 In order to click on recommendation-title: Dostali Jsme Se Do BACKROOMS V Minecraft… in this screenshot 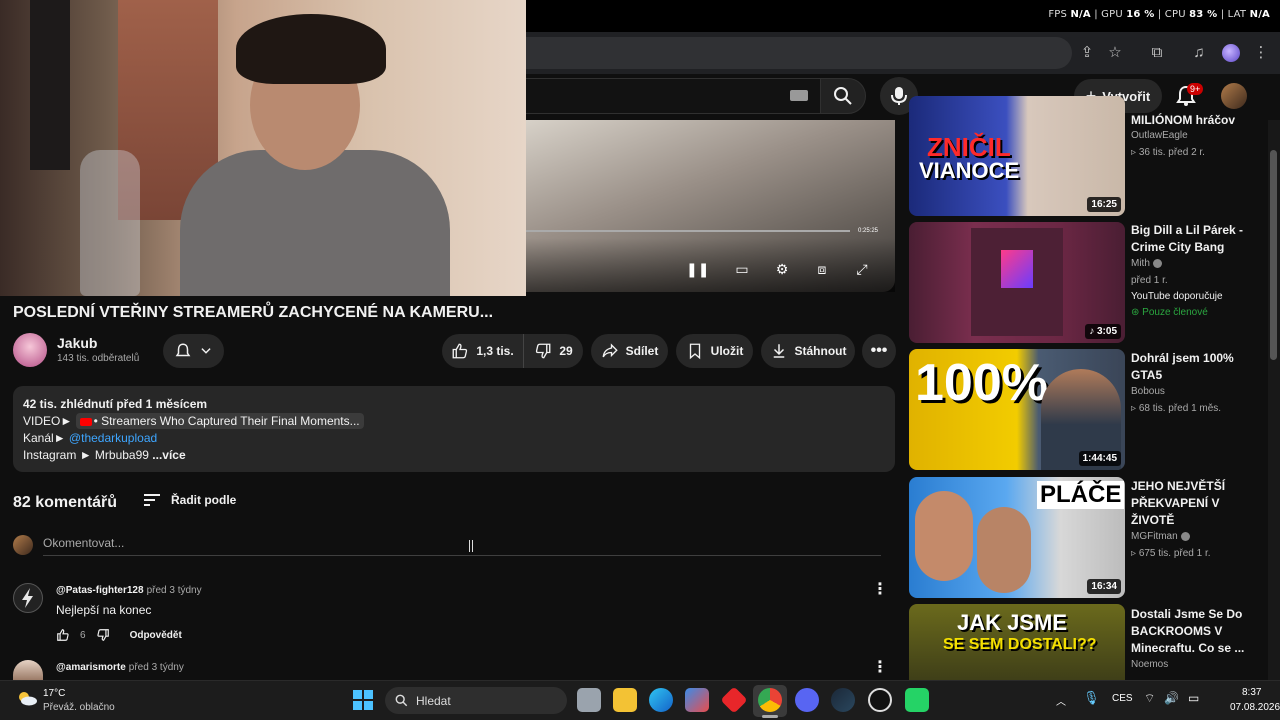, I will do `click(1196, 631)`.